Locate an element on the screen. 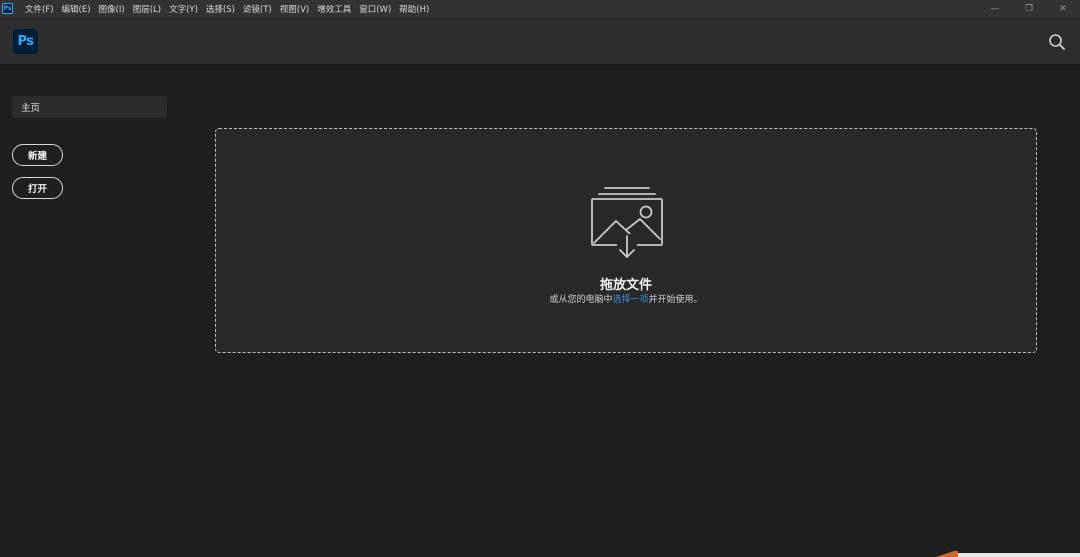 The width and height of the screenshot is (1080, 557). drop-subtitle: 或从您的电脑中选择一项并开始使用。 is located at coordinates (626, 298).